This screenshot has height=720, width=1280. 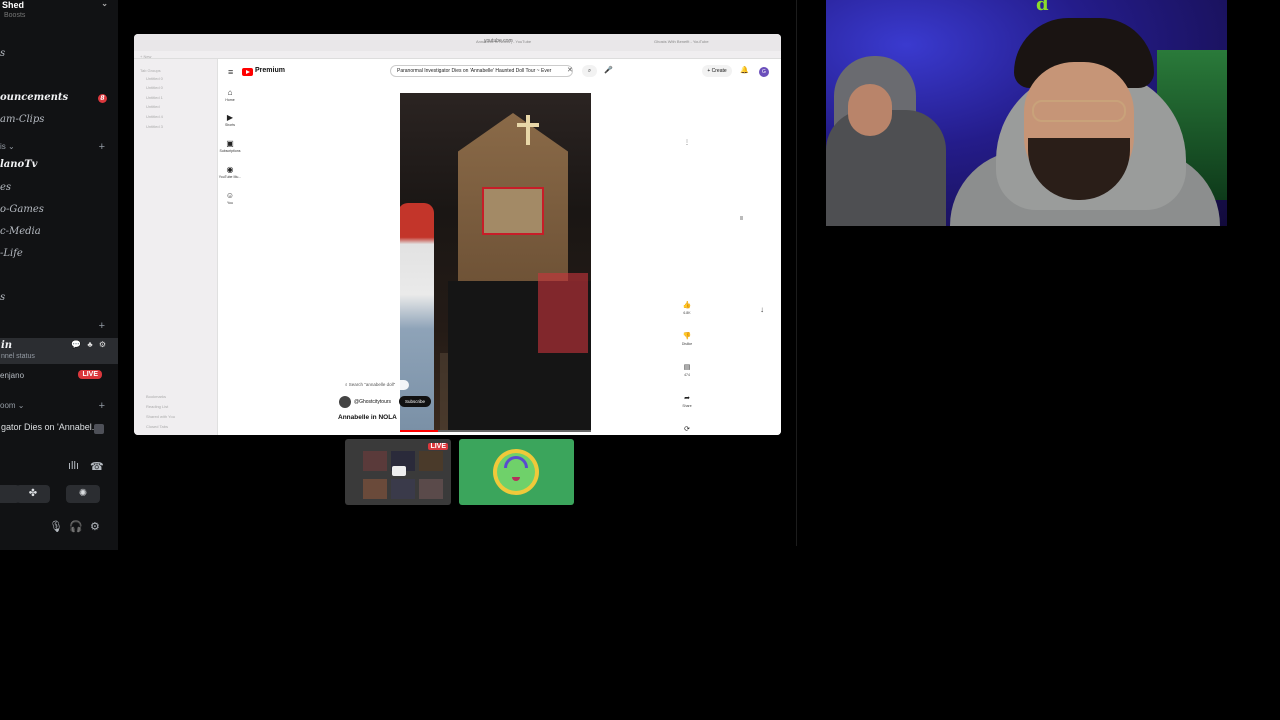 I want to click on browser-toolbar, so click(x=457, y=55).